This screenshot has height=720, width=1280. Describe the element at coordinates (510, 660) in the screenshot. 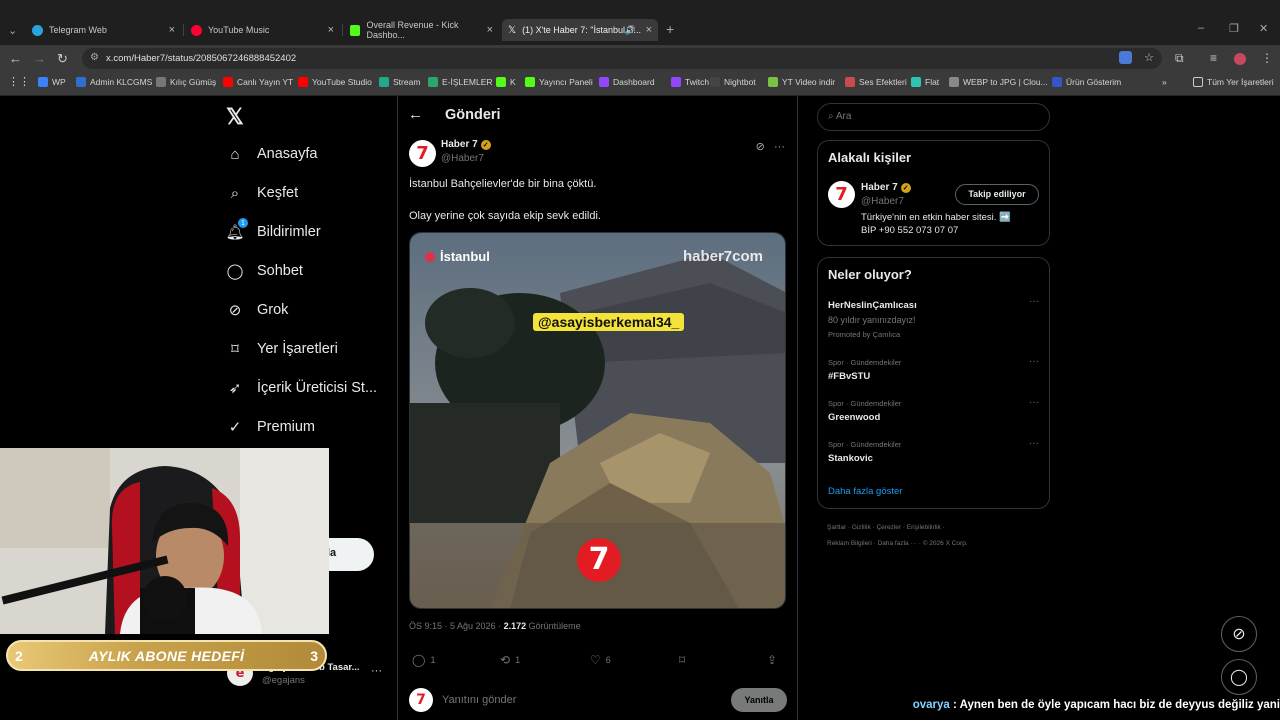

I see `repost-button: ⟲ 1` at that location.